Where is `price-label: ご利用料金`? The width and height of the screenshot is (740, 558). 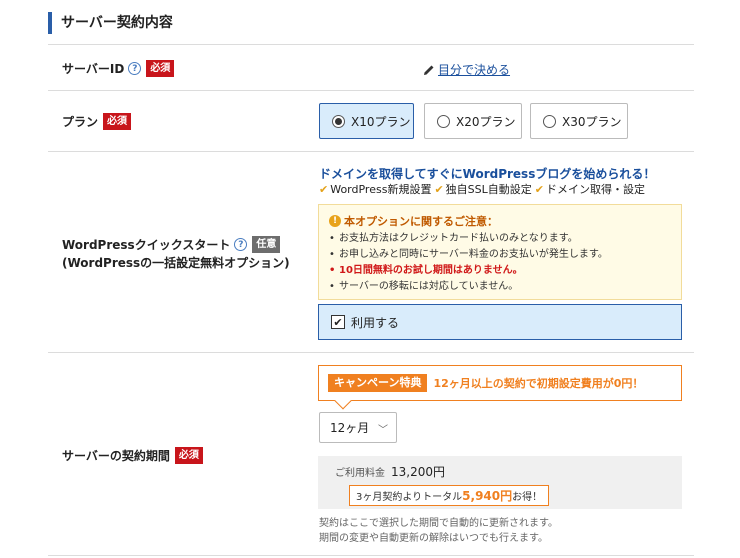
price-label: ご利用料金 is located at coordinates (360, 473).